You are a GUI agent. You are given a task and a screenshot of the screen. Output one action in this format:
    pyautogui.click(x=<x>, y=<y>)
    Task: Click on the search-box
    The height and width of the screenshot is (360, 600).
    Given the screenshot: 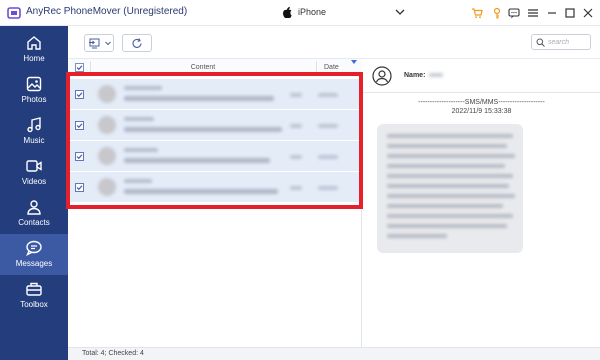 What is the action you would take?
    pyautogui.click(x=561, y=42)
    